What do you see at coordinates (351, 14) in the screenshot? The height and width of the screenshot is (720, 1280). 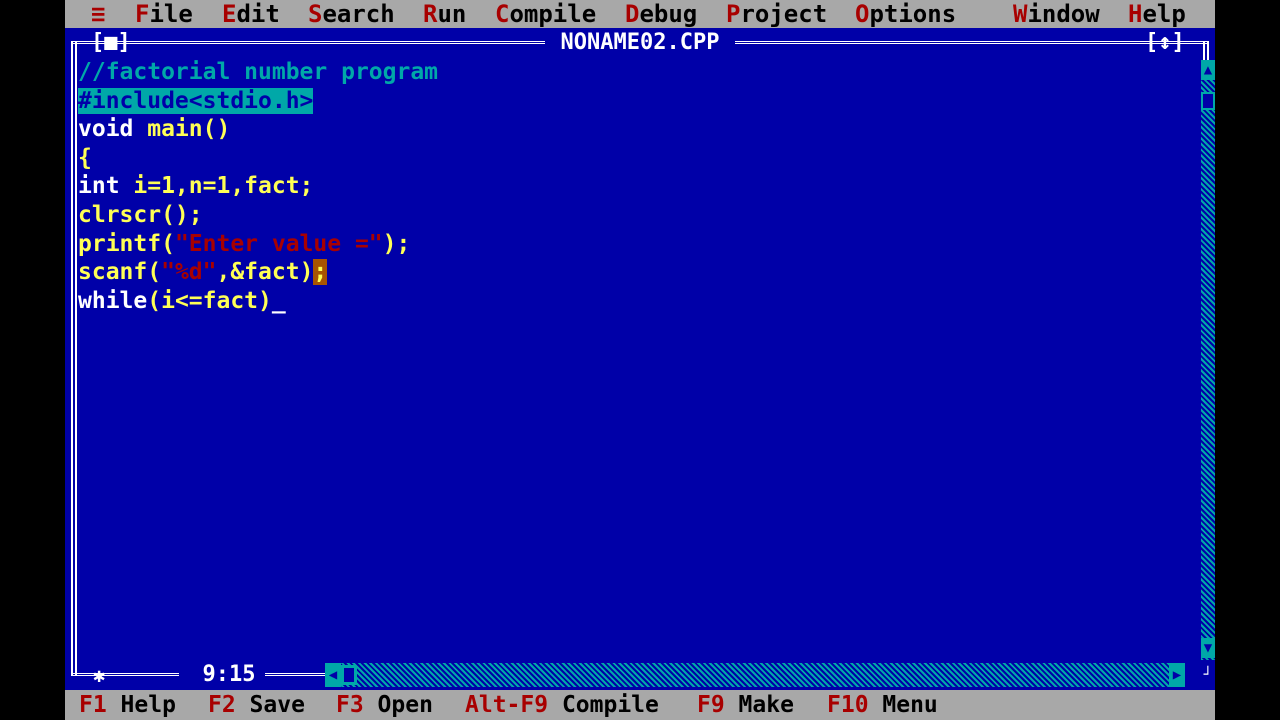 I see `menu-search: Search` at bounding box center [351, 14].